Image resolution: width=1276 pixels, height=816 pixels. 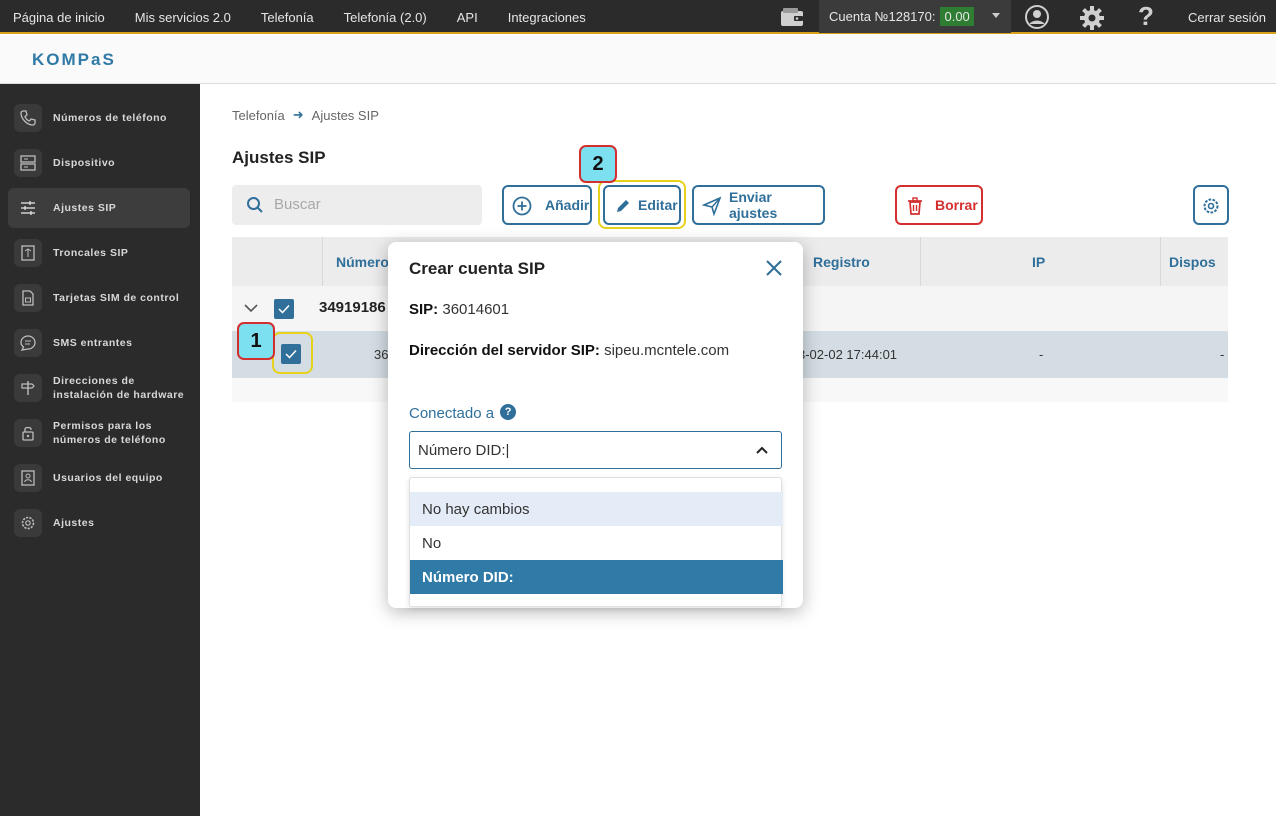 What do you see at coordinates (279, 157) in the screenshot?
I see `page-title: Ajustes SIP` at bounding box center [279, 157].